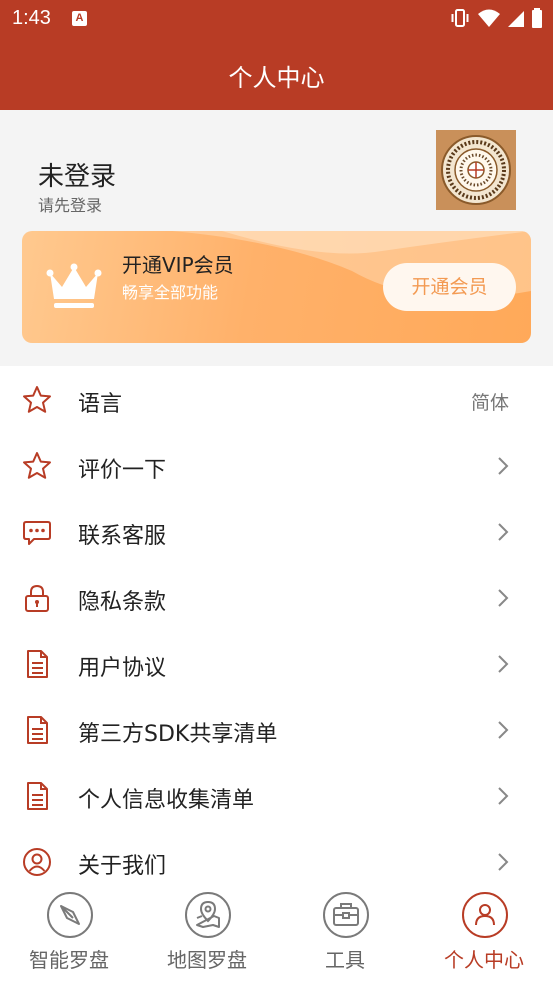  I want to click on vip-card: 开通VIP会员 畅享全部功能 开通会员, so click(276, 287).